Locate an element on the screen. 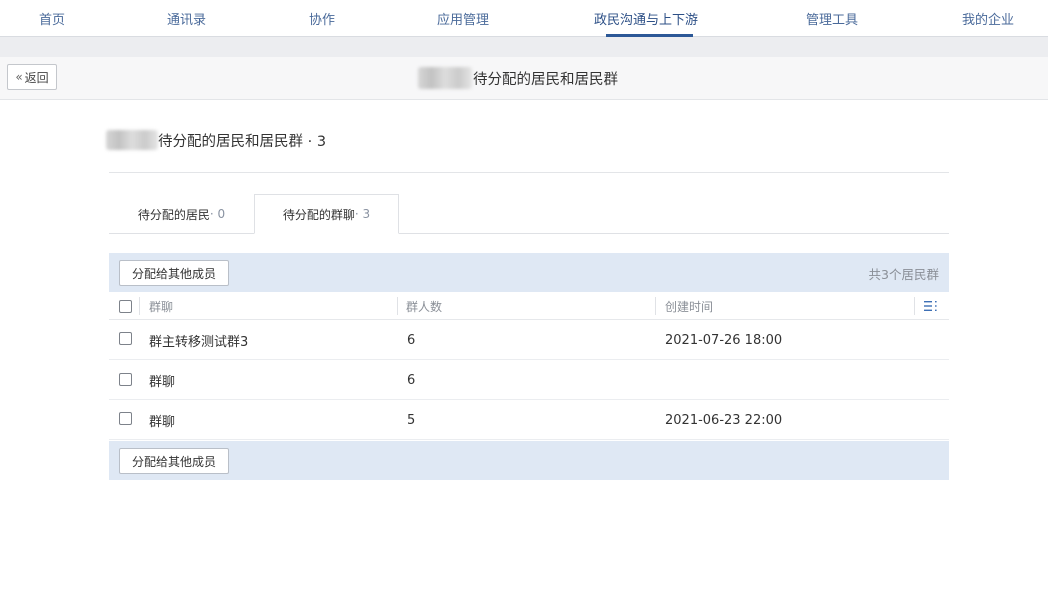 The image size is (1048, 591). column-header-group-chat: 群聊 is located at coordinates (161, 306).